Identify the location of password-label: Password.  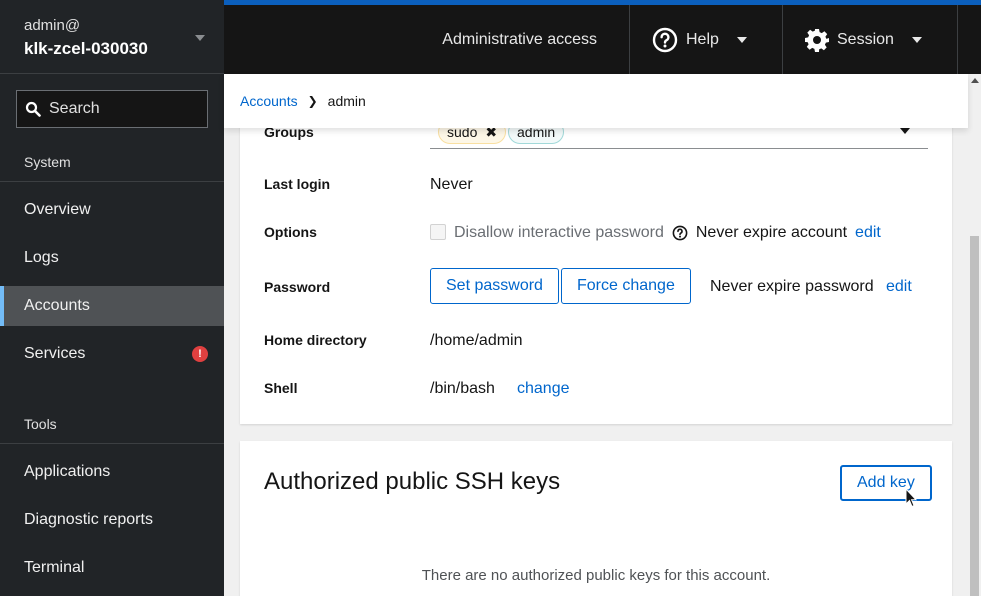
(297, 287).